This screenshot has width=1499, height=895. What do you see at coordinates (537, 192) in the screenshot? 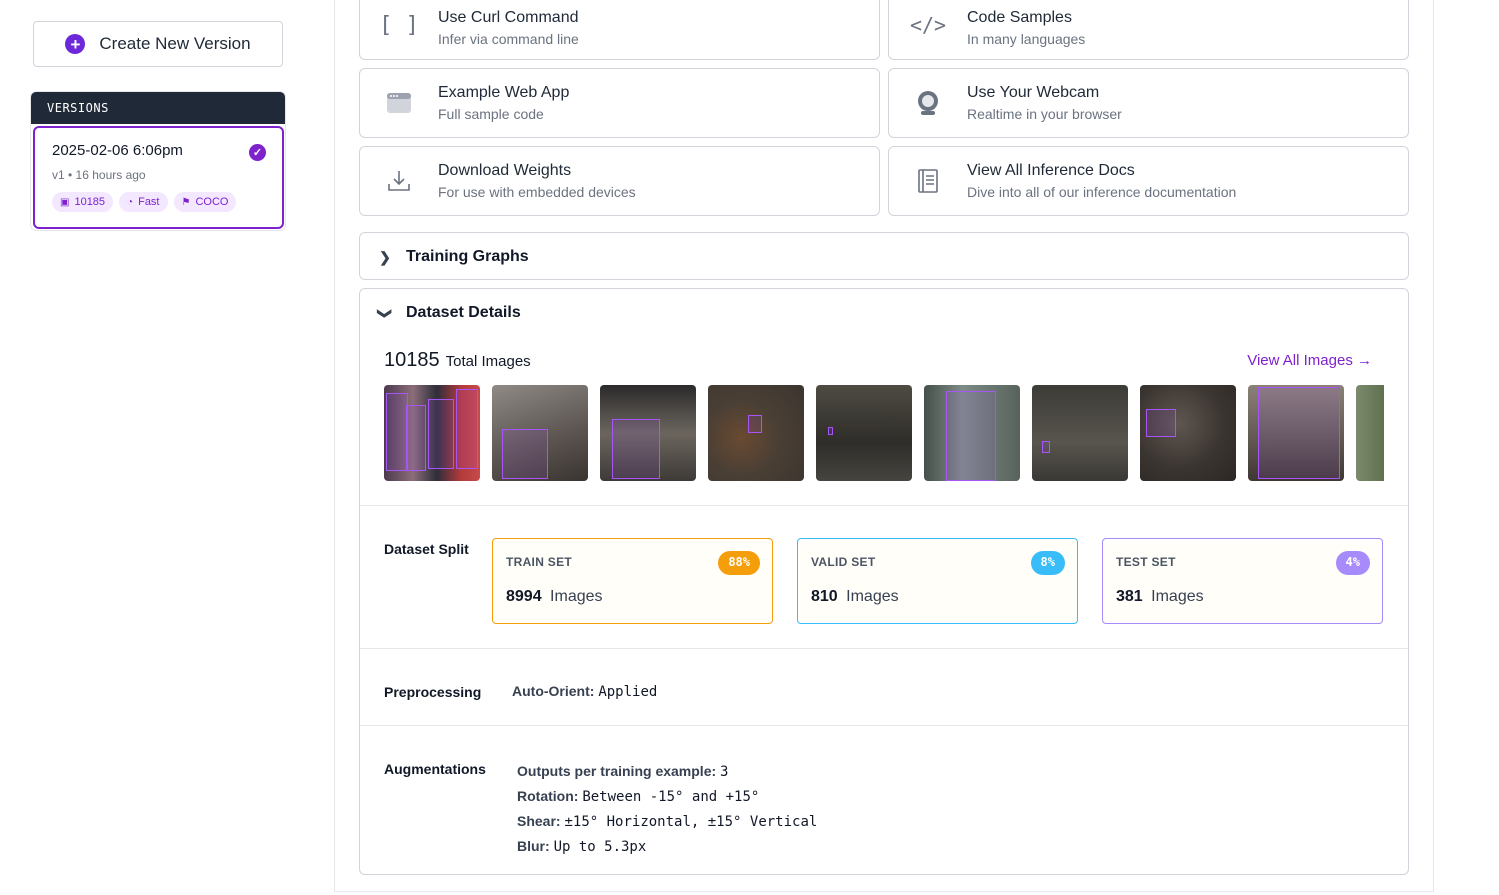
I see `card-subtitle: For use with embedded devices` at bounding box center [537, 192].